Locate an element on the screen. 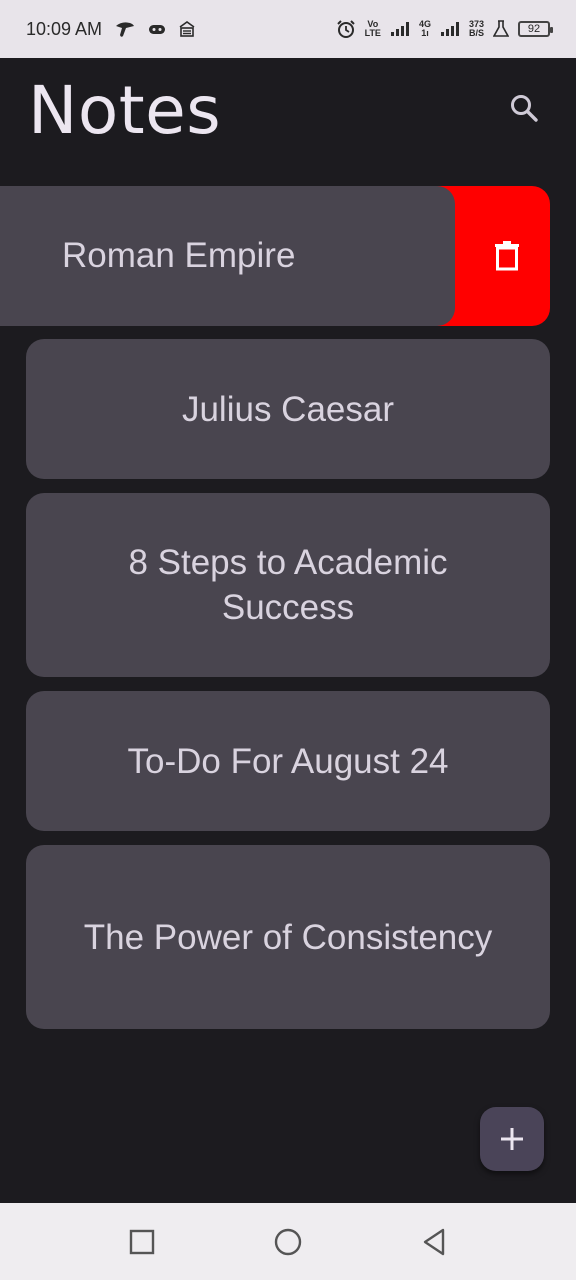 Image resolution: width=576 pixels, height=1280 pixels. recents-square-icon is located at coordinates (142, 1241).